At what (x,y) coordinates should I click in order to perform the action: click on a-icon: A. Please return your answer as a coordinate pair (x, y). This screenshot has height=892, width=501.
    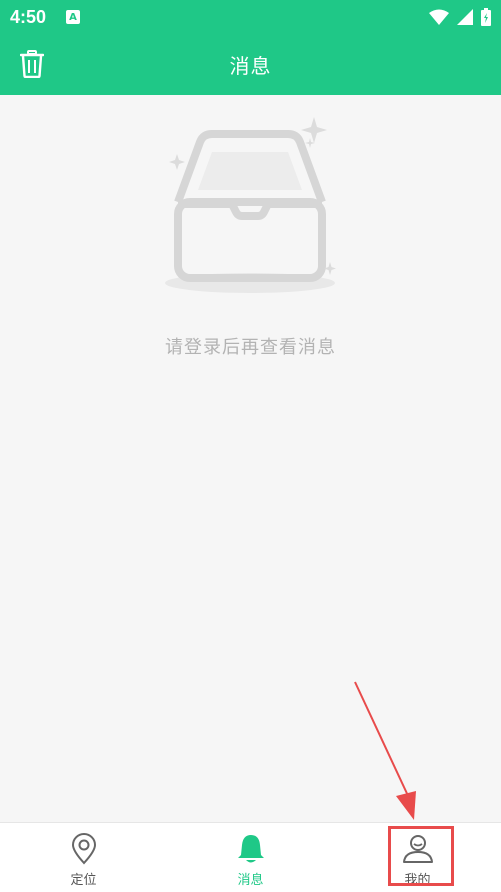
    Looking at the image, I should click on (73, 17).